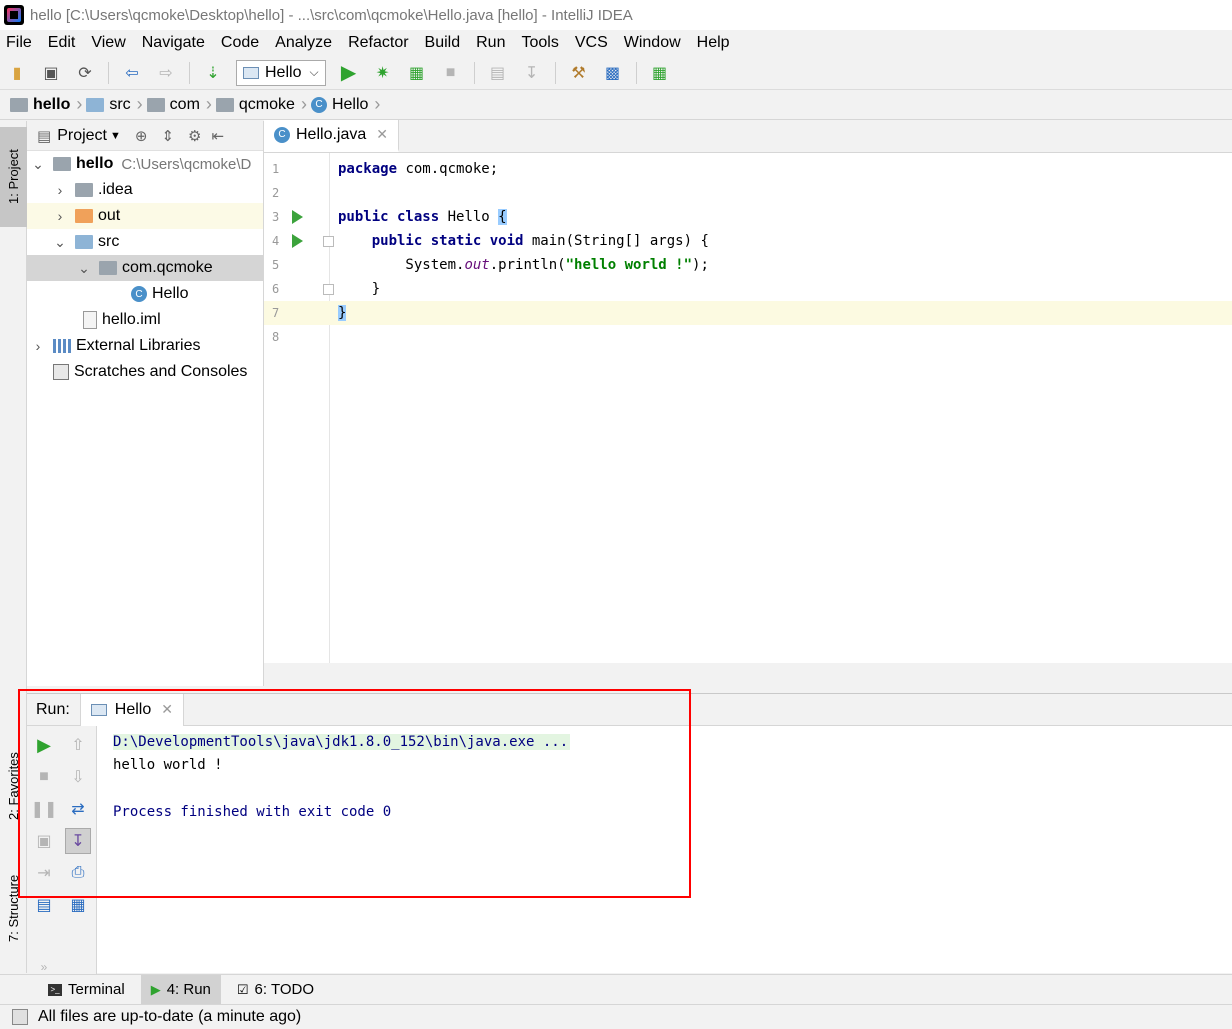 Image resolution: width=1232 pixels, height=1029 pixels. Describe the element at coordinates (44, 136) in the screenshot. I see `project-view-icon: ▤` at that location.